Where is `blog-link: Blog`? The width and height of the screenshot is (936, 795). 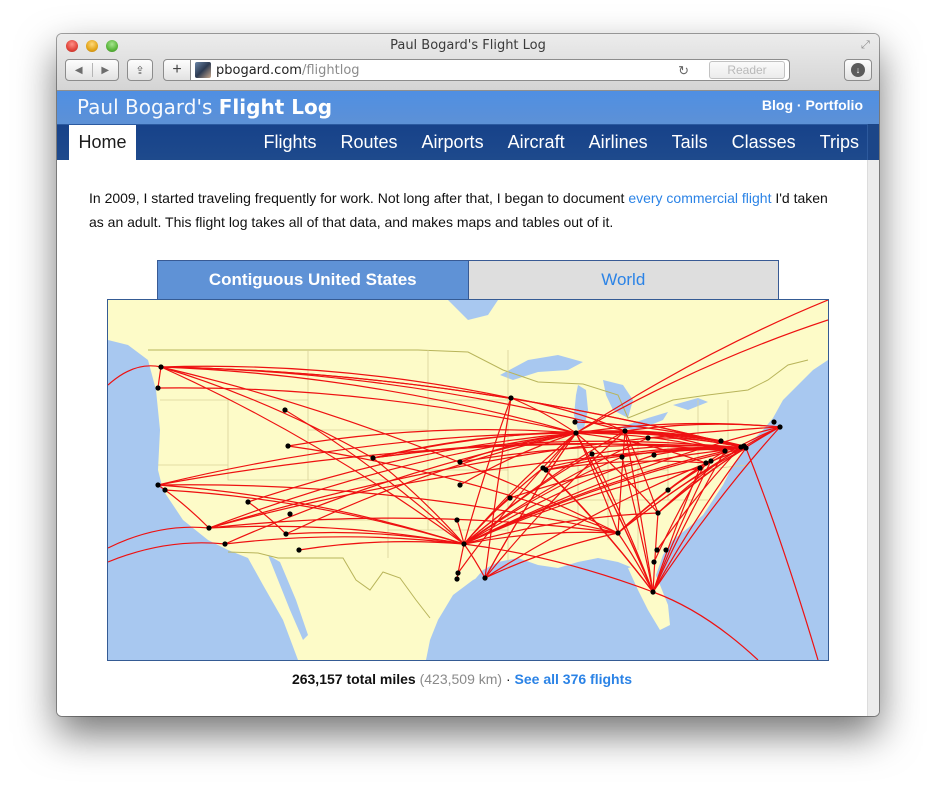 blog-link: Blog is located at coordinates (777, 105).